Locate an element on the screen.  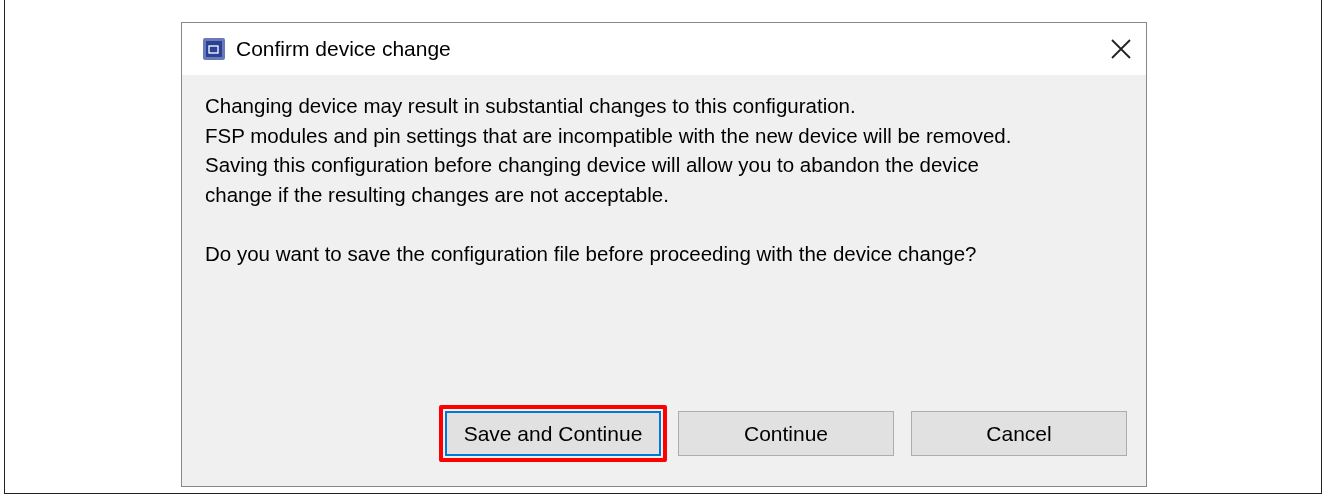
message-text: Do you want to save the configuration file before proceeding with the device change? is located at coordinates (591, 253).